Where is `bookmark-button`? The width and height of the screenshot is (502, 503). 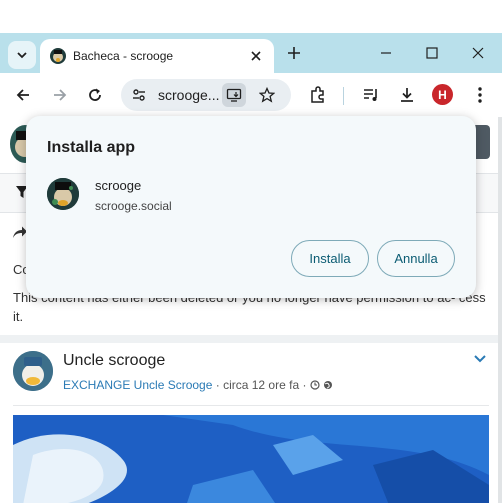
bookmark-button is located at coordinates (267, 95).